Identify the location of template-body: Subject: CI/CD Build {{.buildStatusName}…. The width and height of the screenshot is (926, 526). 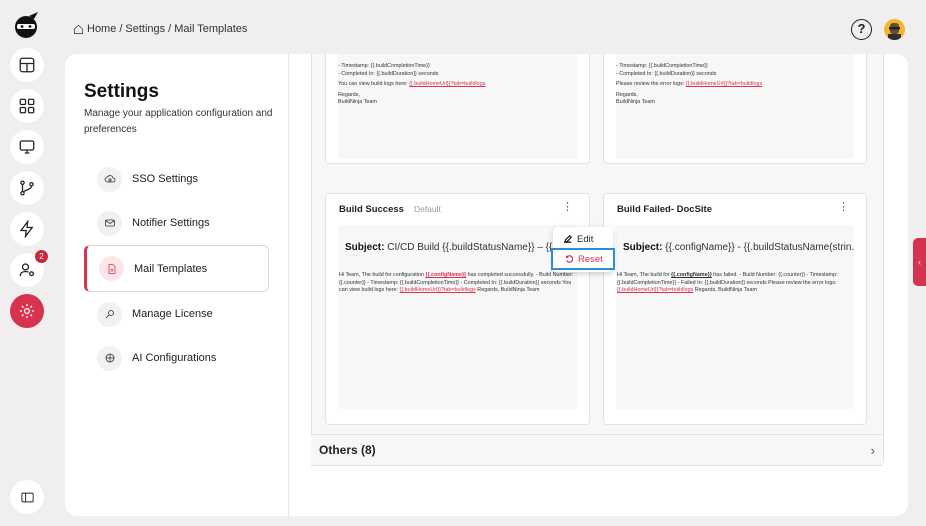
(457, 317).